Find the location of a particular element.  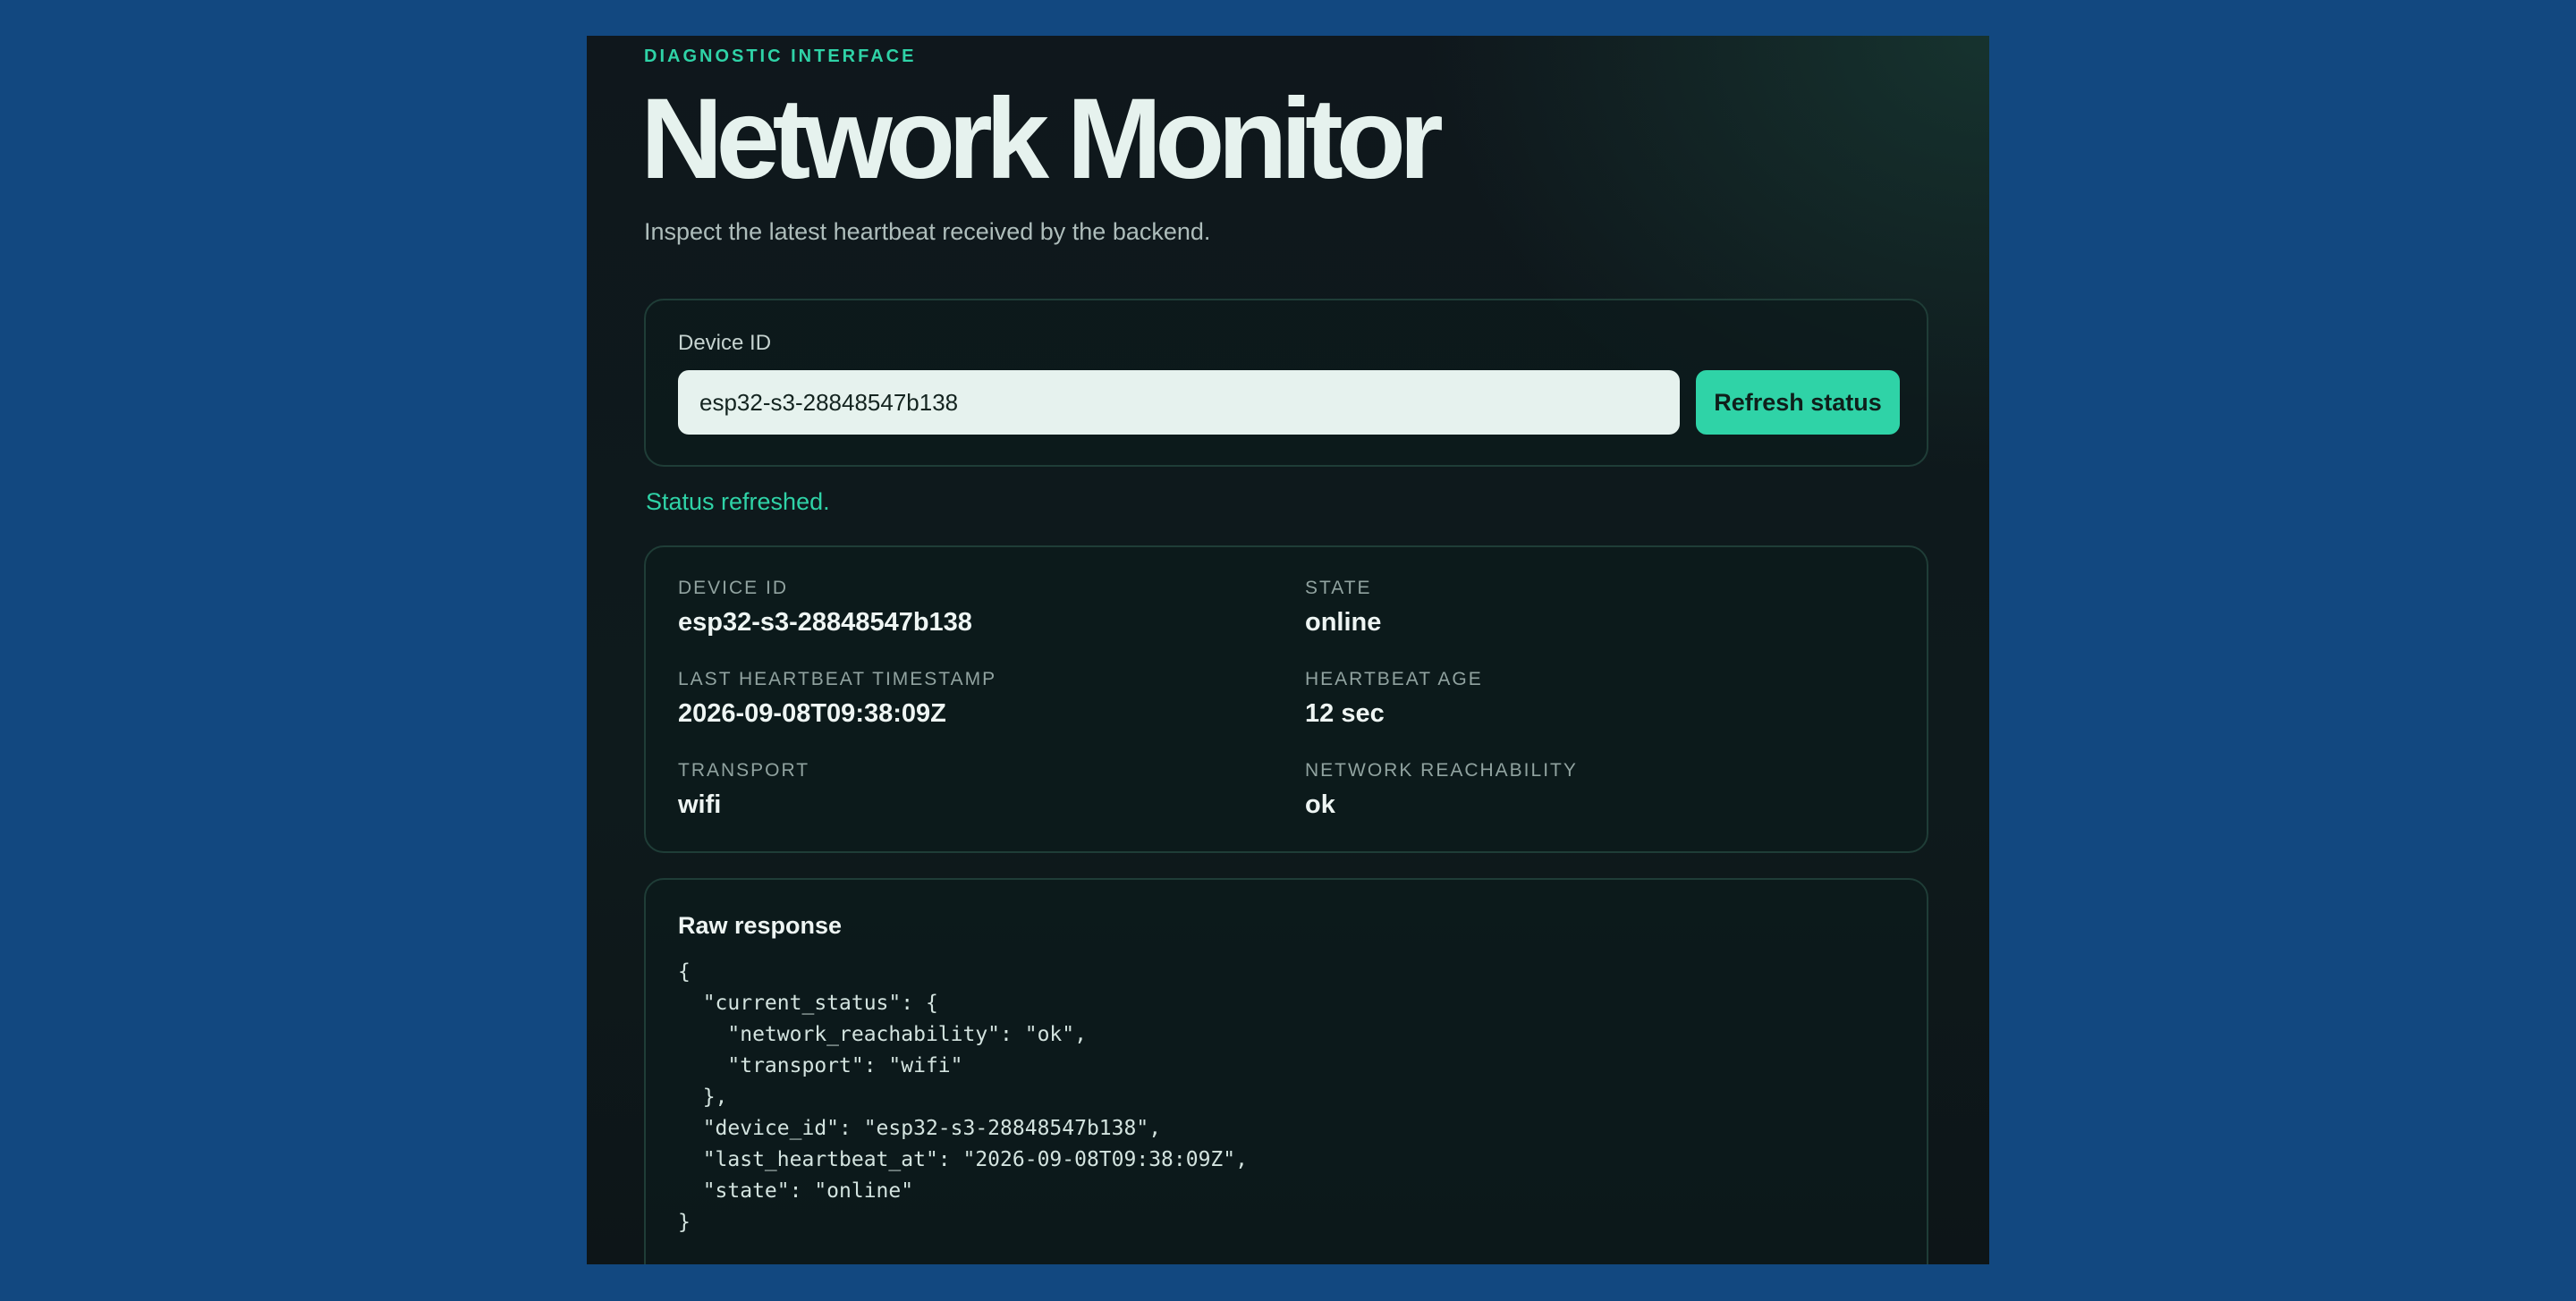

eyebrow-label: DIAGNOSTIC INTERFACE is located at coordinates (780, 56).